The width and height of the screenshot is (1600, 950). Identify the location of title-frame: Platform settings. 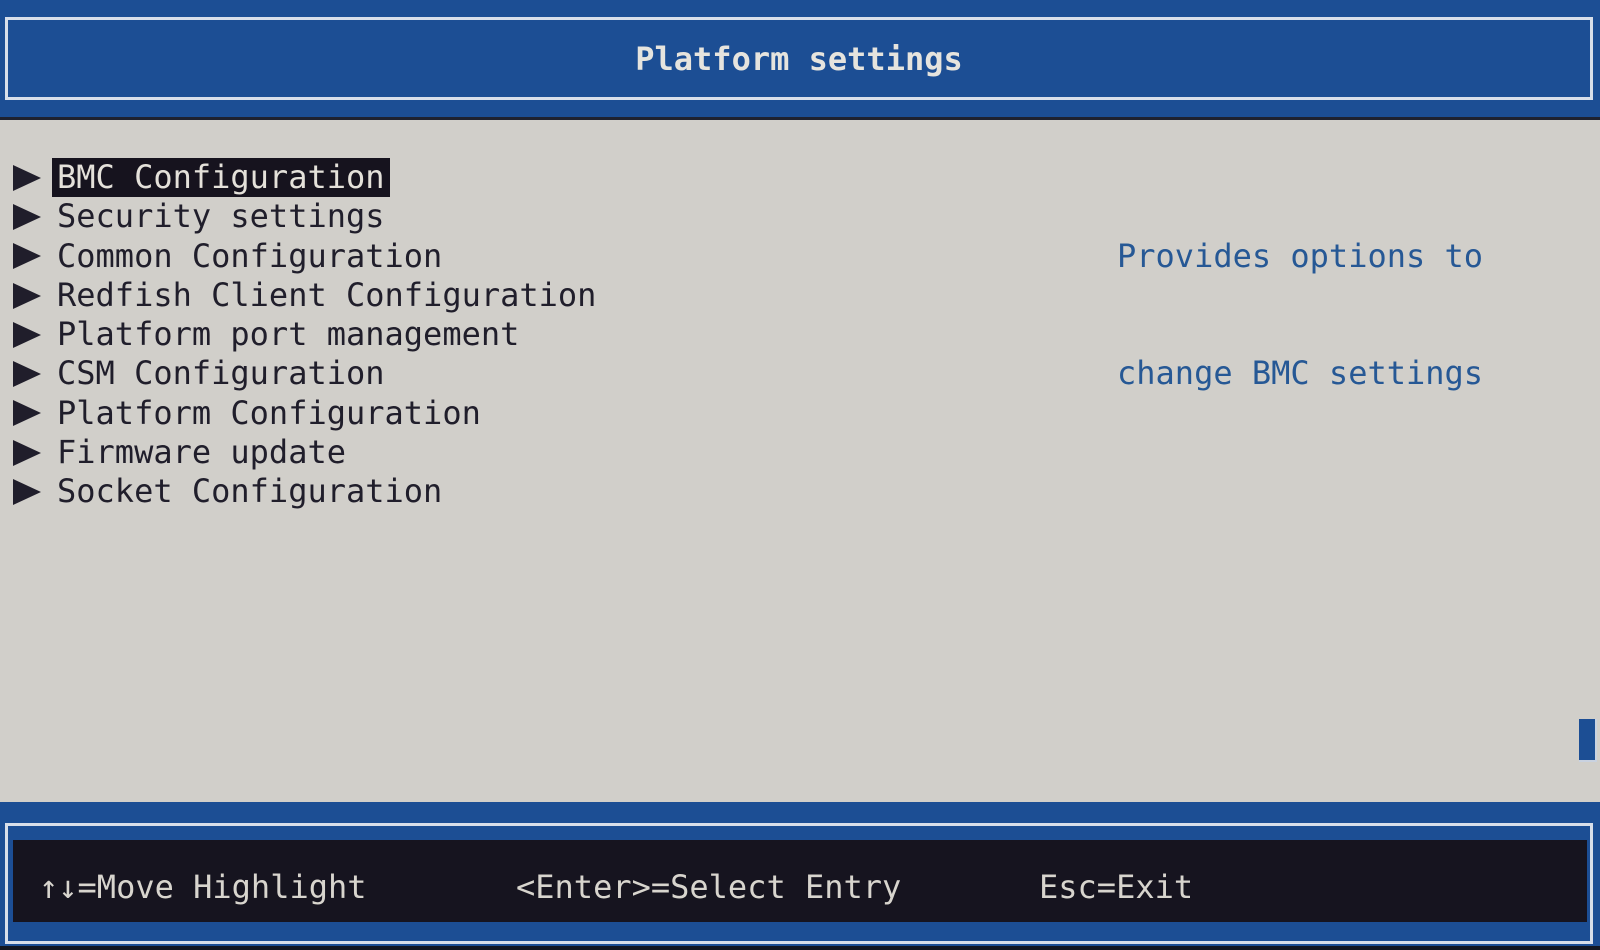
(799, 58).